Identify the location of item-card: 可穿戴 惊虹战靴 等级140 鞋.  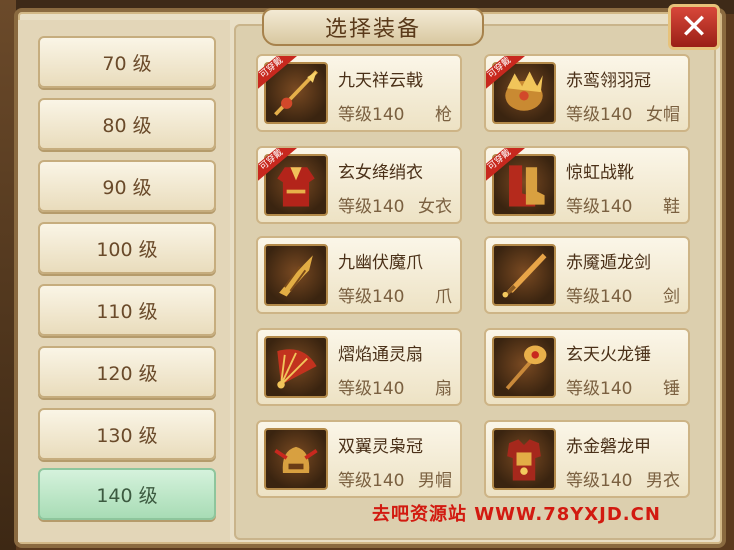
(587, 185).